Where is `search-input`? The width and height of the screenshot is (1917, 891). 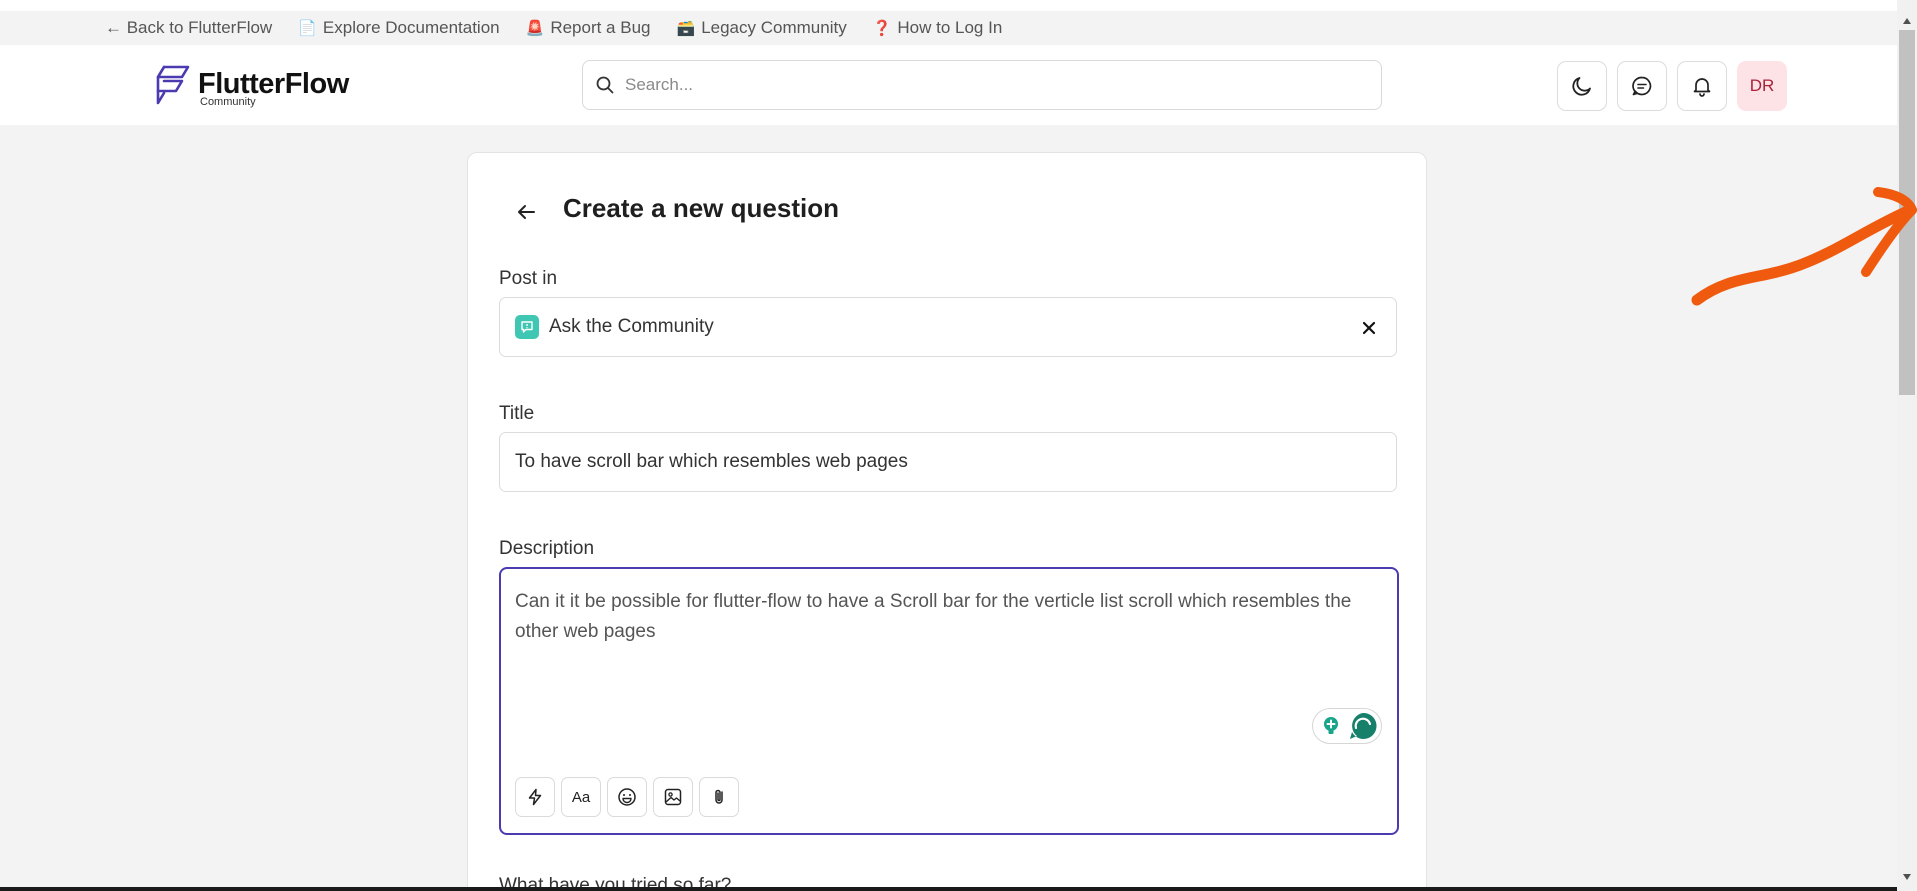 search-input is located at coordinates (995, 85).